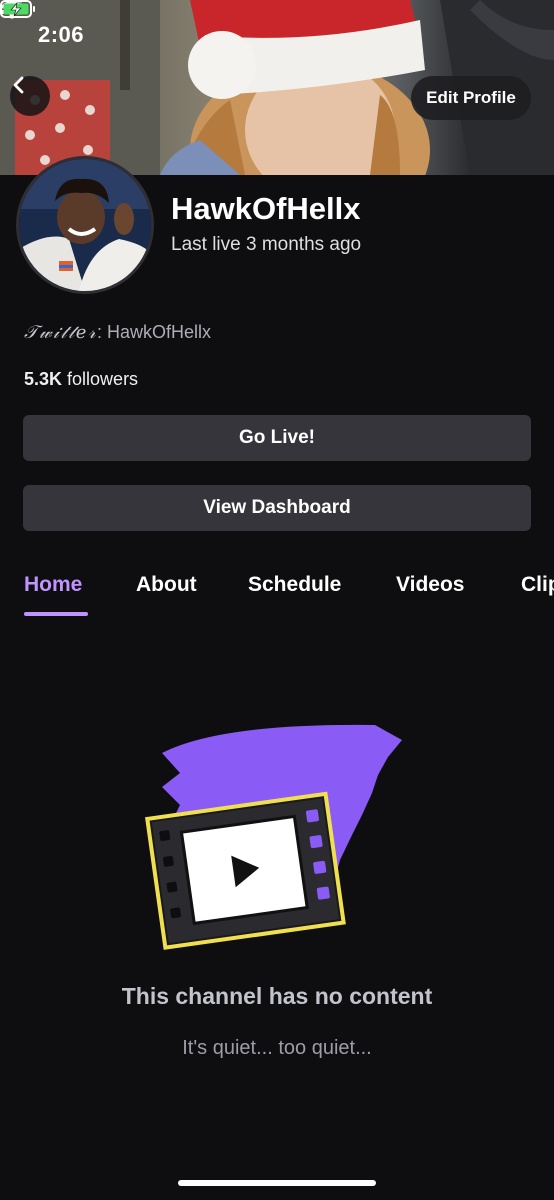 This screenshot has height=1200, width=554. What do you see at coordinates (294, 585) in the screenshot?
I see `tab-schedule: Schedule` at bounding box center [294, 585].